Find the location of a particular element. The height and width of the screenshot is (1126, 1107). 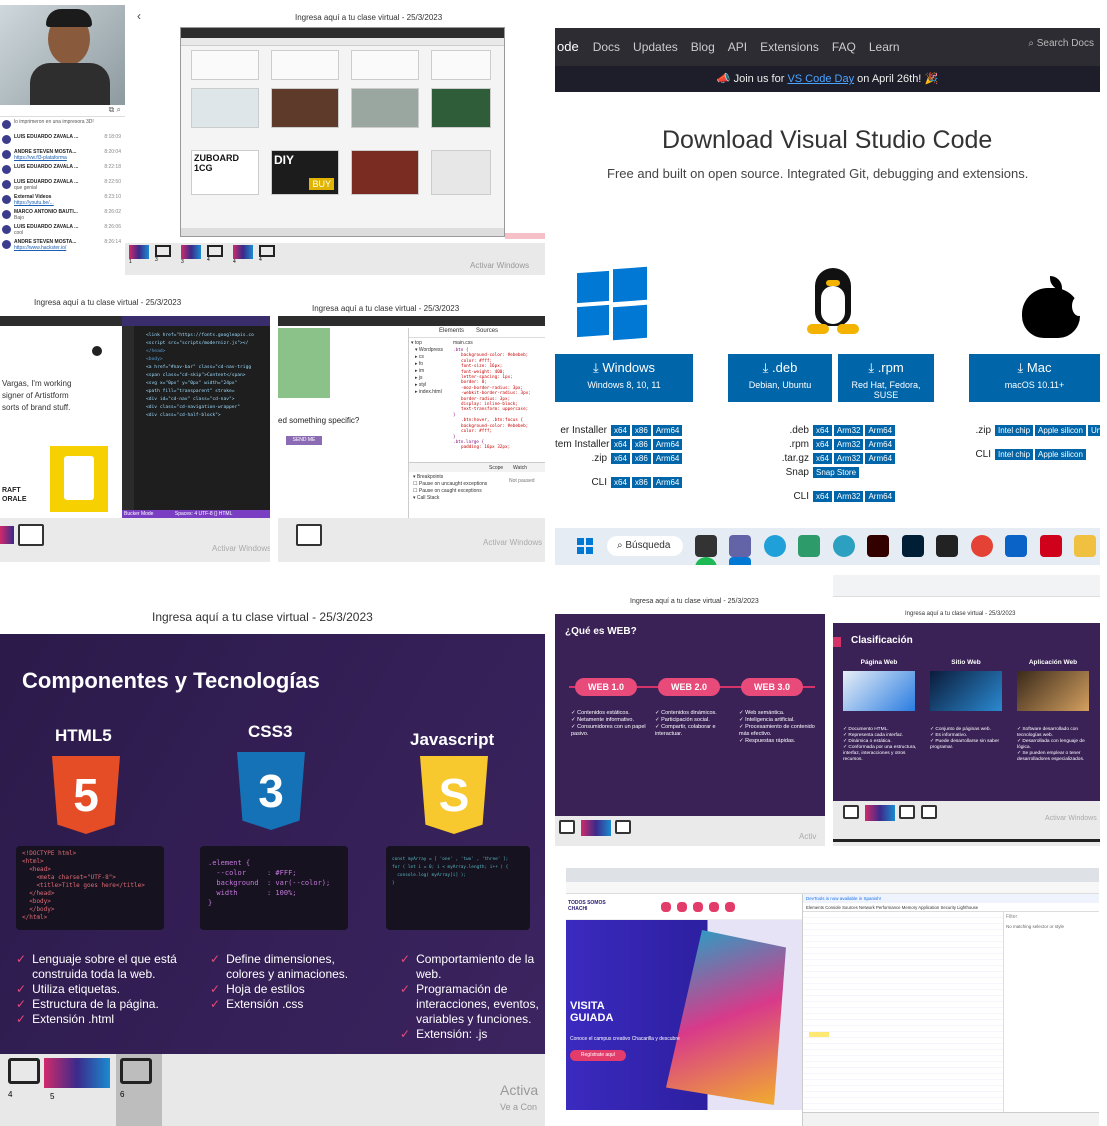

tree-item: ▾ Wordpress is located at coordinates (430, 350).